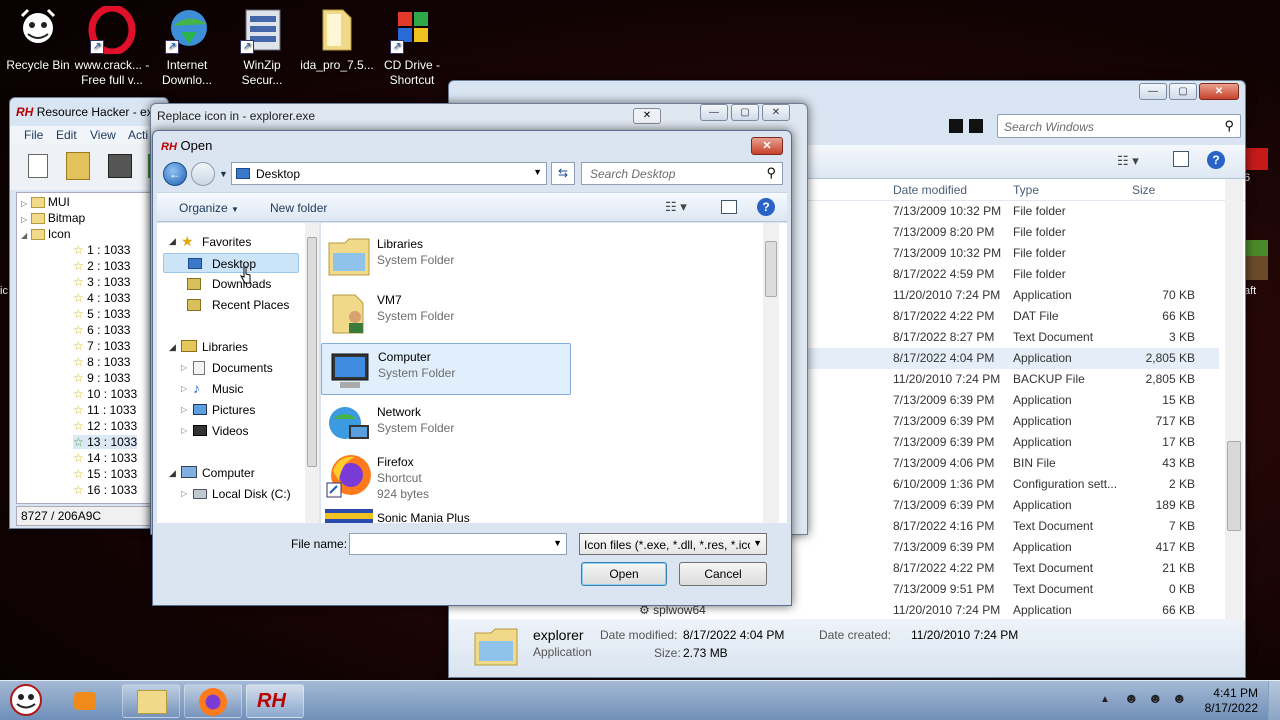 This screenshot has height=720, width=1280. What do you see at coordinates (151, 701) in the screenshot?
I see `taskbar-explorer` at bounding box center [151, 701].